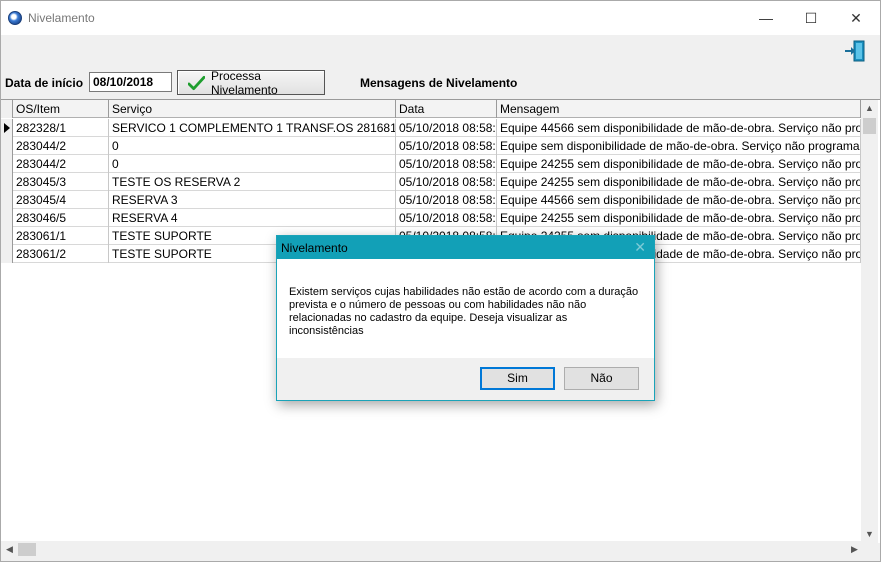  I want to click on scroll-left-icon: ◀, so click(9, 549).